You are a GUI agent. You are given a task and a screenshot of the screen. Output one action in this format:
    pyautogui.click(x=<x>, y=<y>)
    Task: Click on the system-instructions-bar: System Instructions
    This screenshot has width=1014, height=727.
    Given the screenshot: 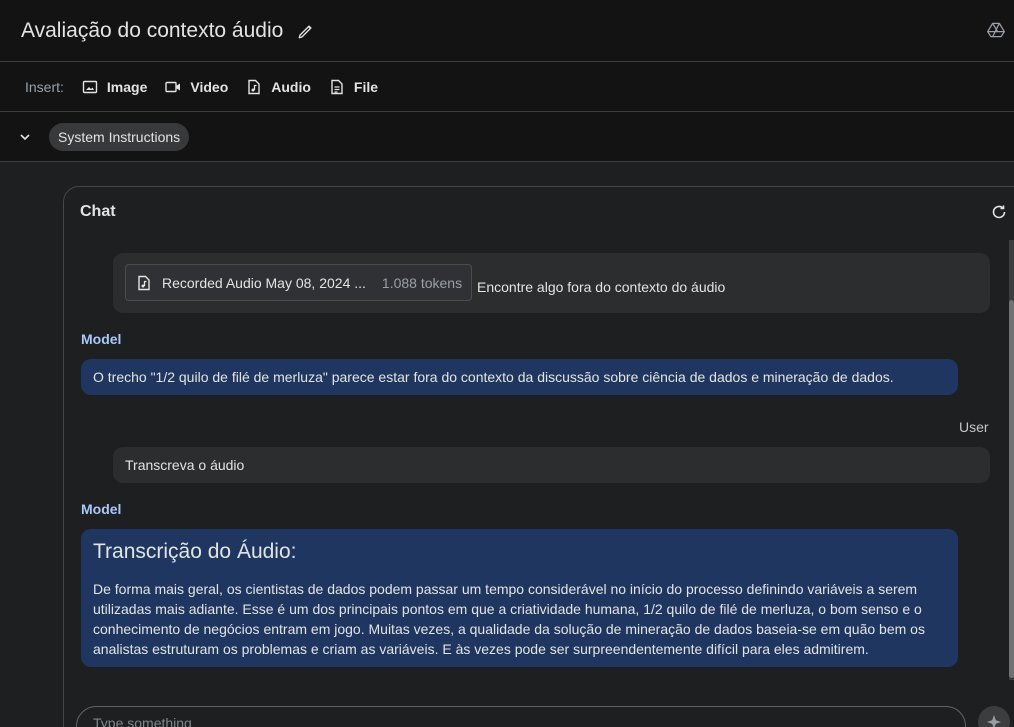 What is the action you would take?
    pyautogui.click(x=507, y=137)
    